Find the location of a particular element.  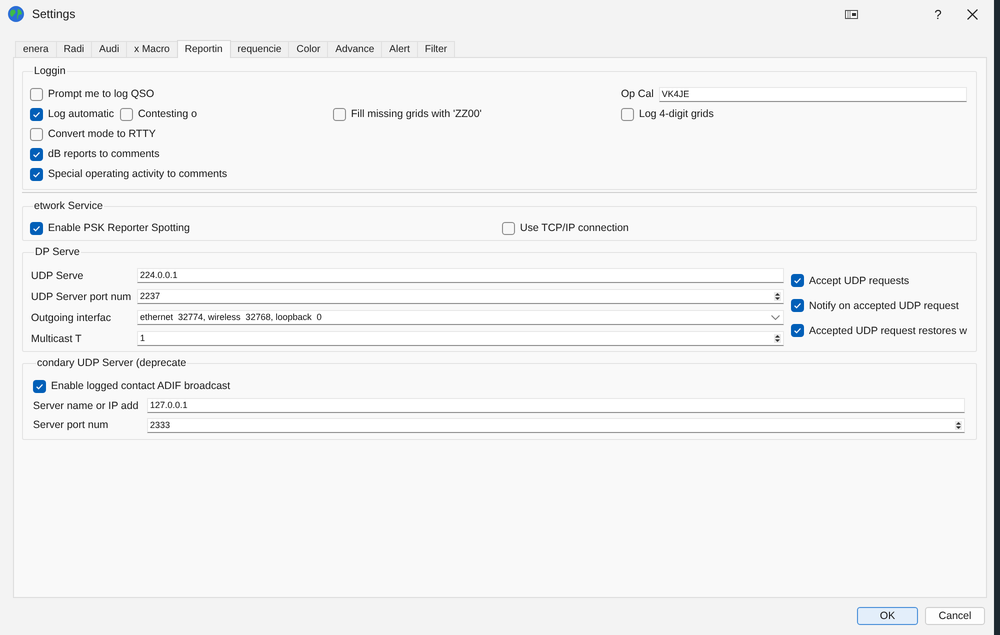

checkbox-label: Enable logged contact ADIF broadcast is located at coordinates (140, 386).